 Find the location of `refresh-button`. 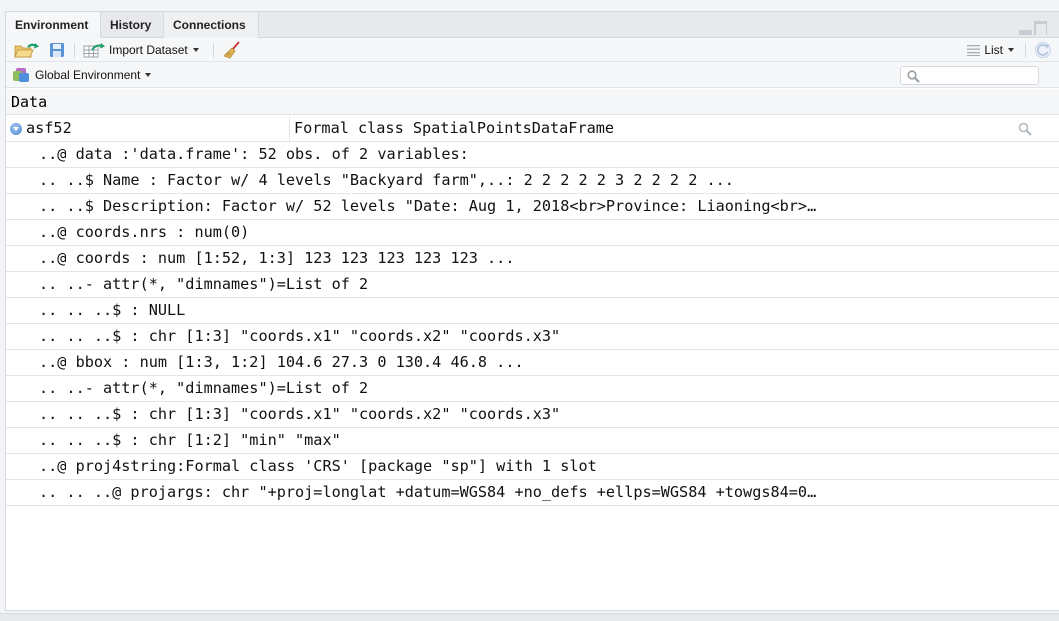

refresh-button is located at coordinates (1043, 50).